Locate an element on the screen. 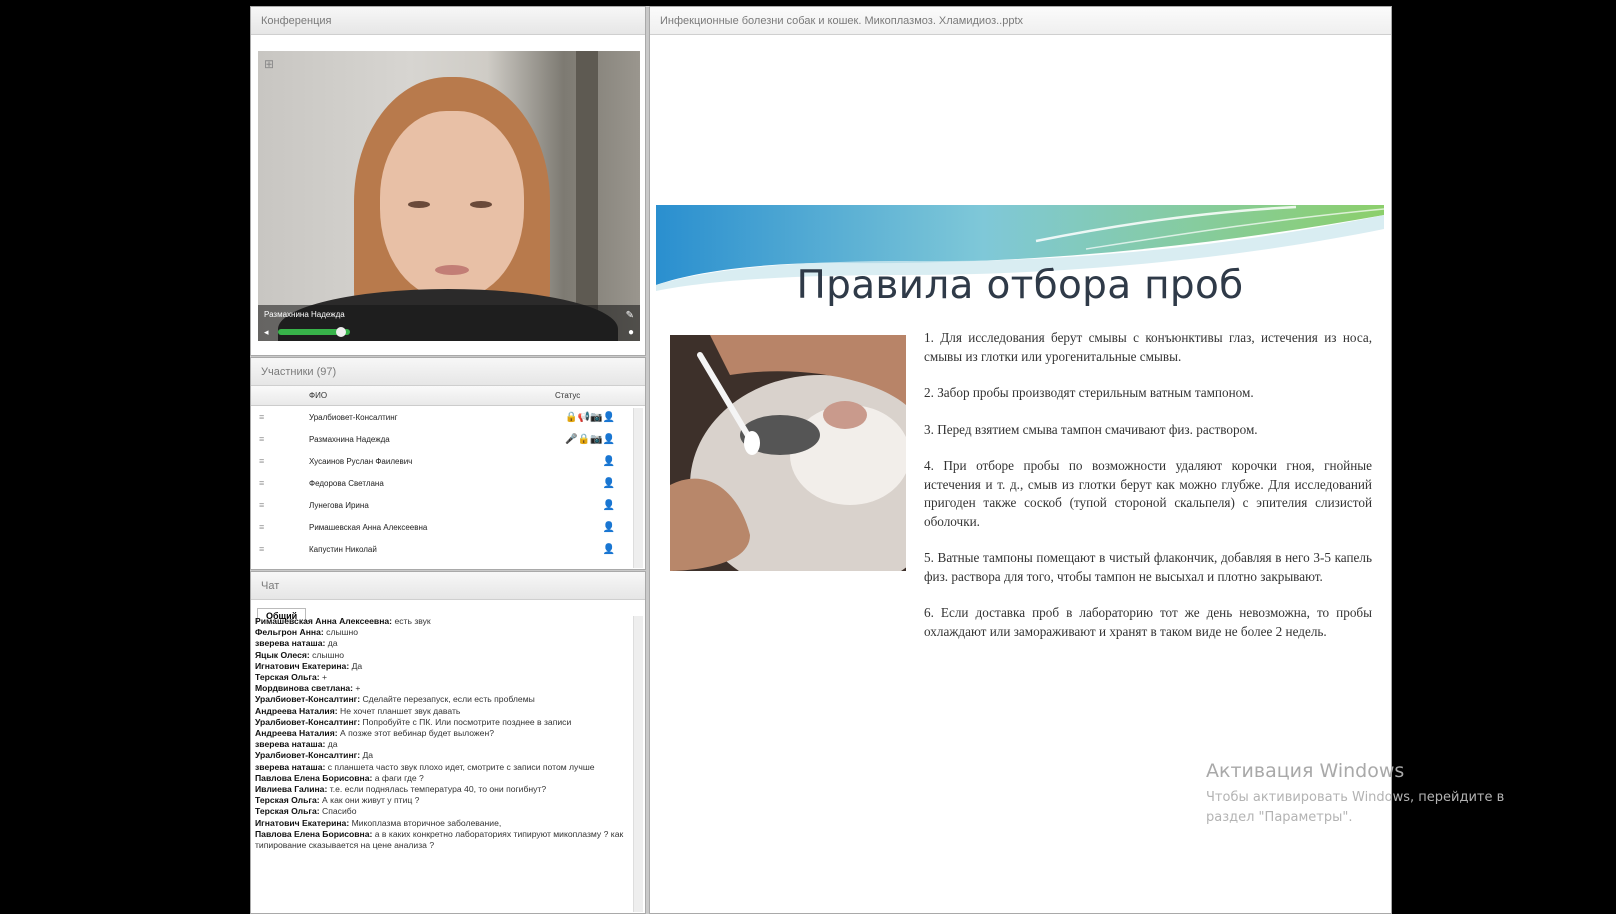  chat-text: да is located at coordinates (332, 744).